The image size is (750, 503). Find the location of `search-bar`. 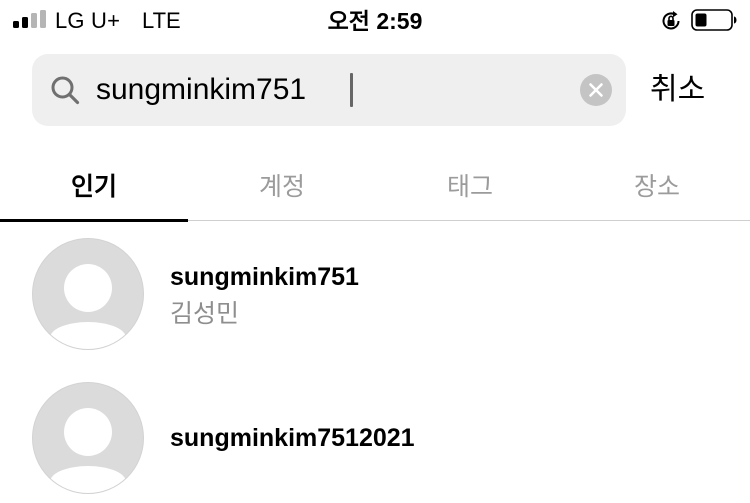

search-bar is located at coordinates (329, 90).